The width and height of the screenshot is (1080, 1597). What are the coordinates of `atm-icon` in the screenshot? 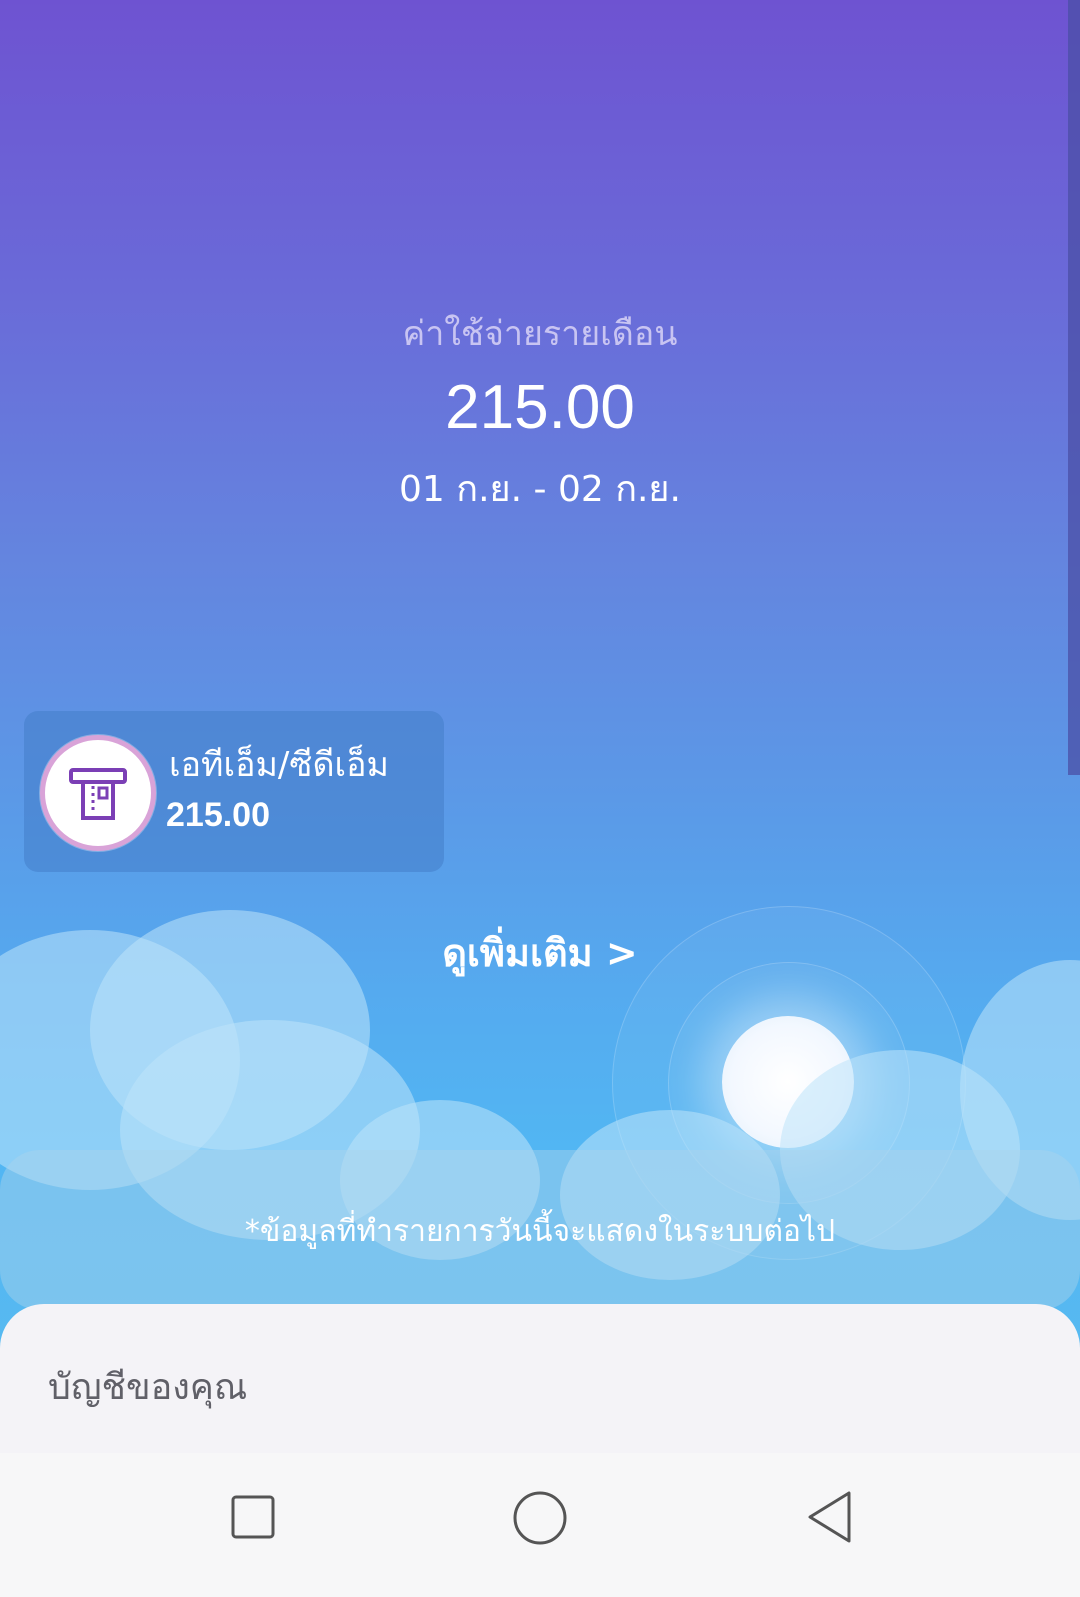 It's located at (98, 794).